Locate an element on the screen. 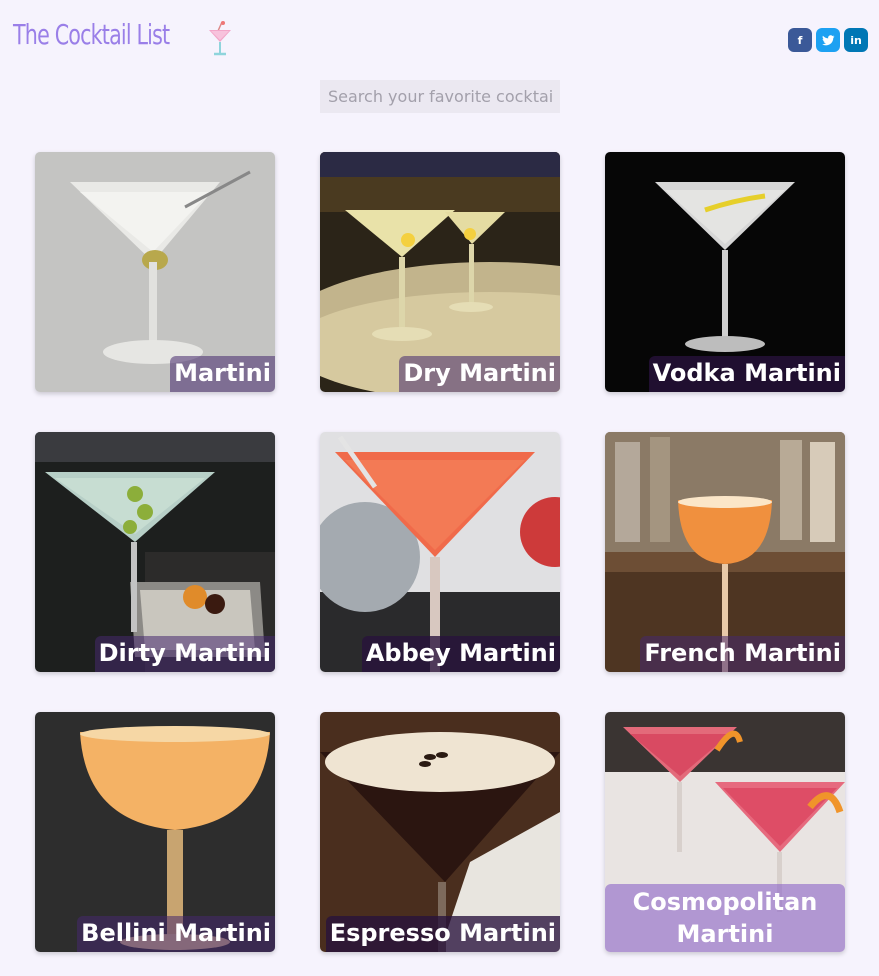 The width and height of the screenshot is (879, 976). linkedin-icon: in is located at coordinates (856, 40).